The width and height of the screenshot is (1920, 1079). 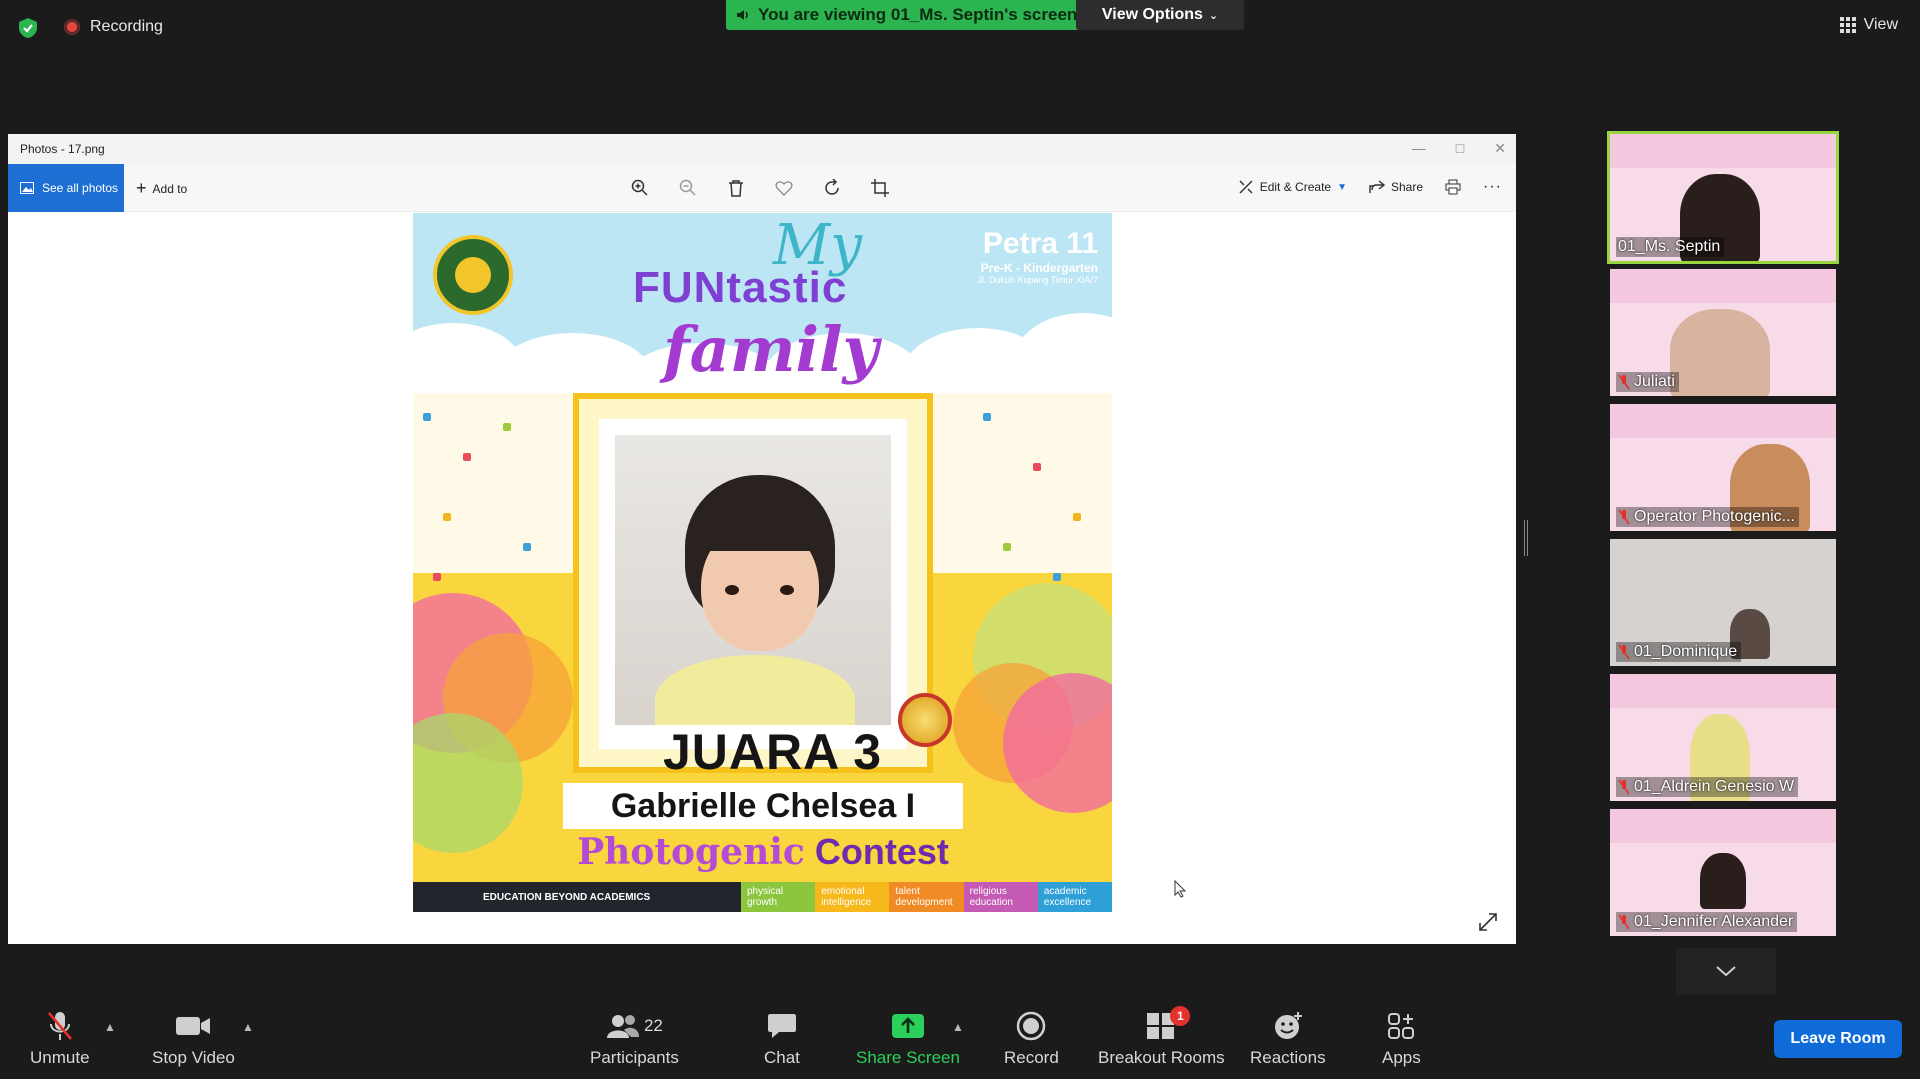 I want to click on recording-label: Recording, so click(x=126, y=26).